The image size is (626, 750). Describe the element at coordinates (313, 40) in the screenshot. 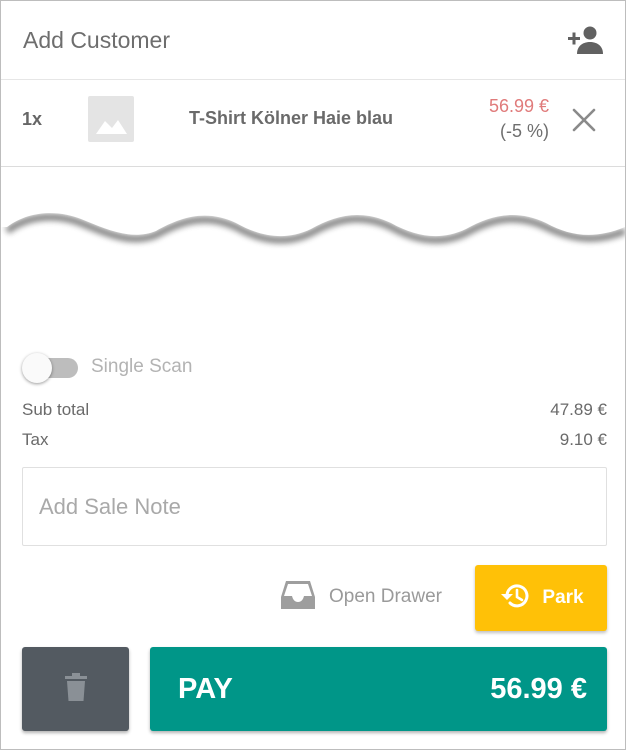

I see `add-customer-bar: Add Customer` at that location.